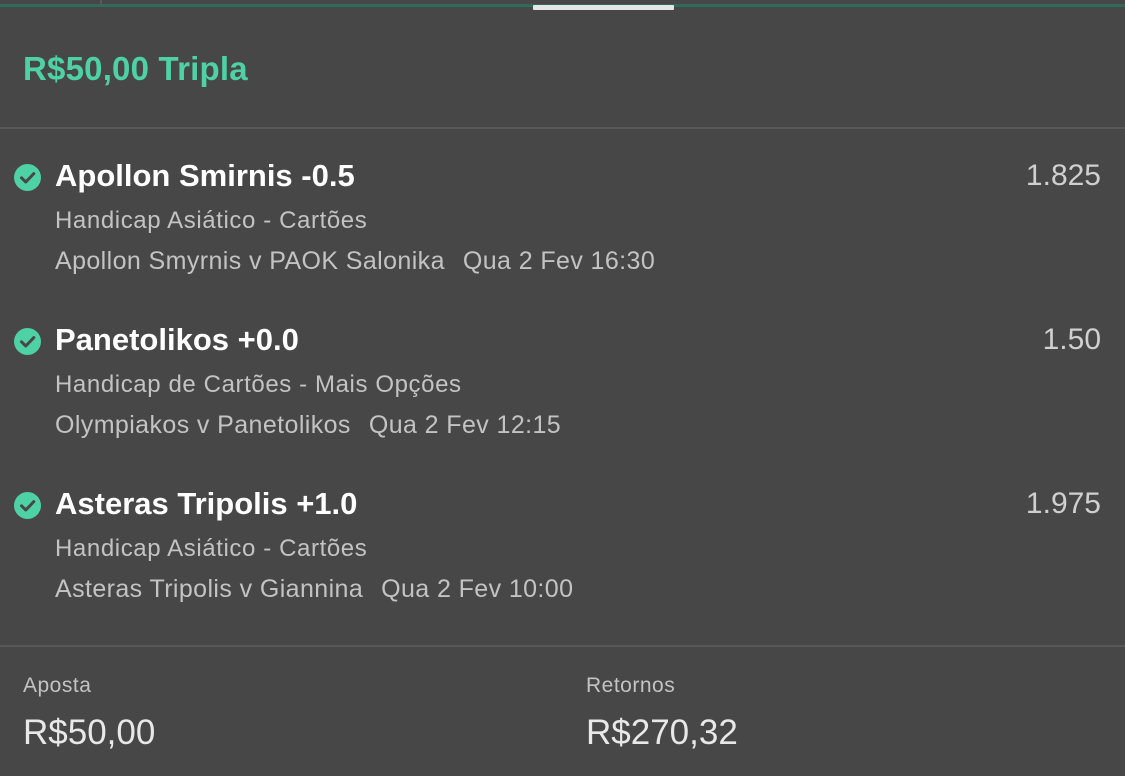  I want to click on selection-time: Qua 2 Fev 10:00, so click(477, 589).